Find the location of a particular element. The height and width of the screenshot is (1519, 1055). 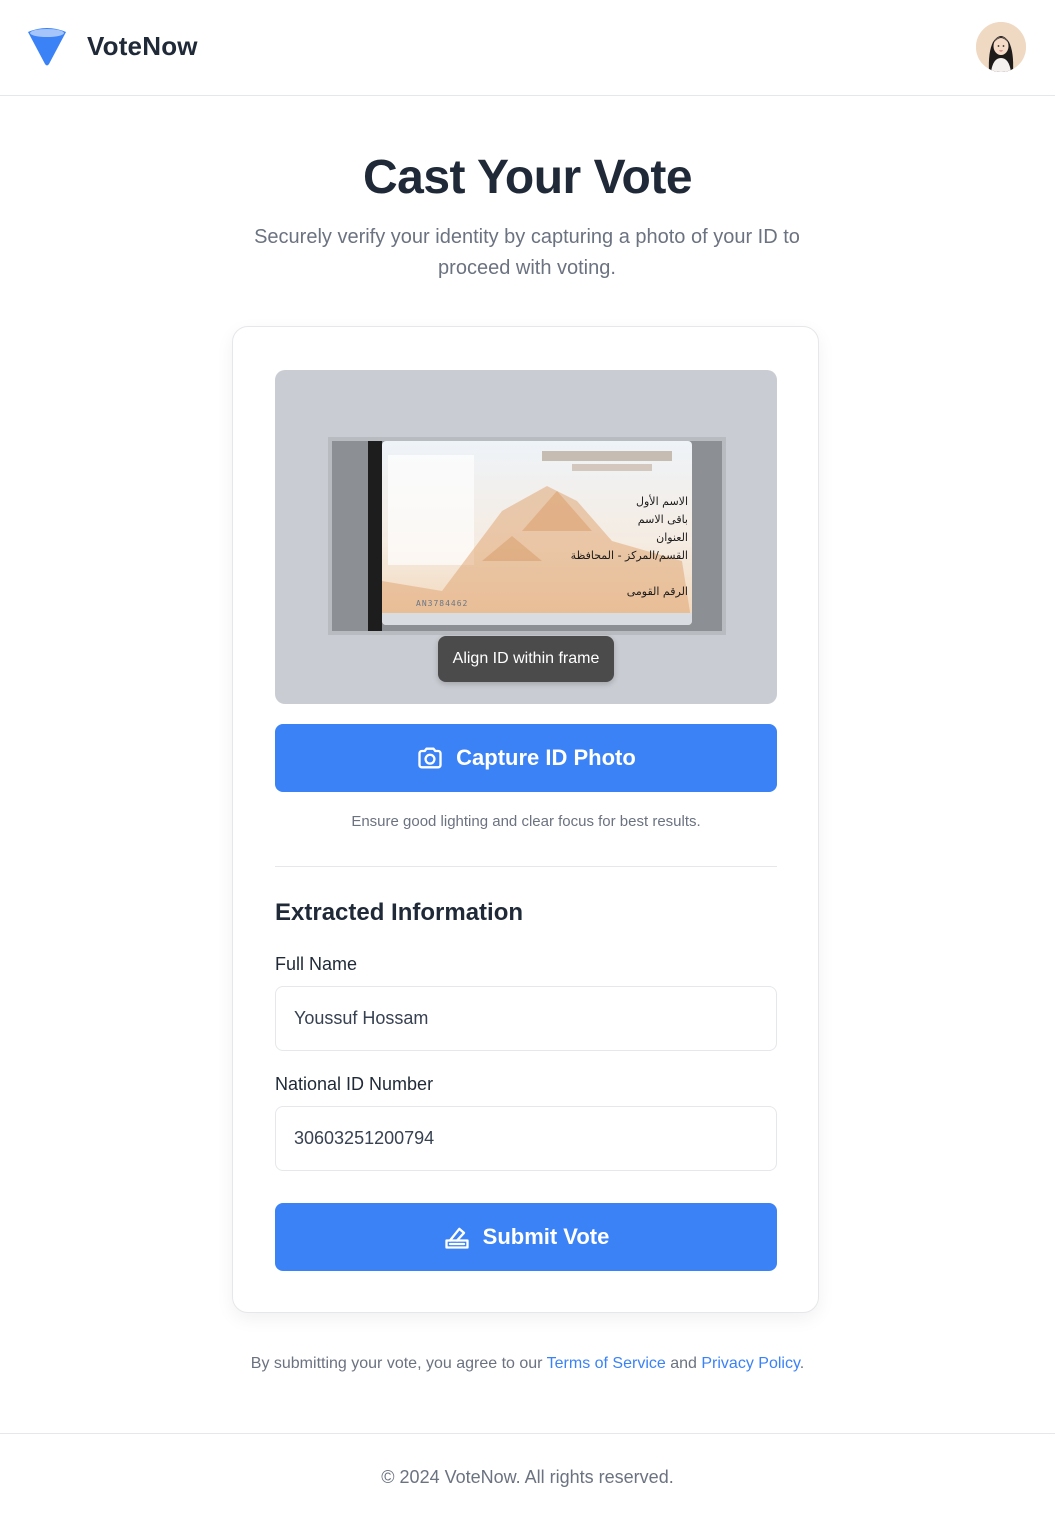

full-name-label: Full Name is located at coordinates (316, 964).